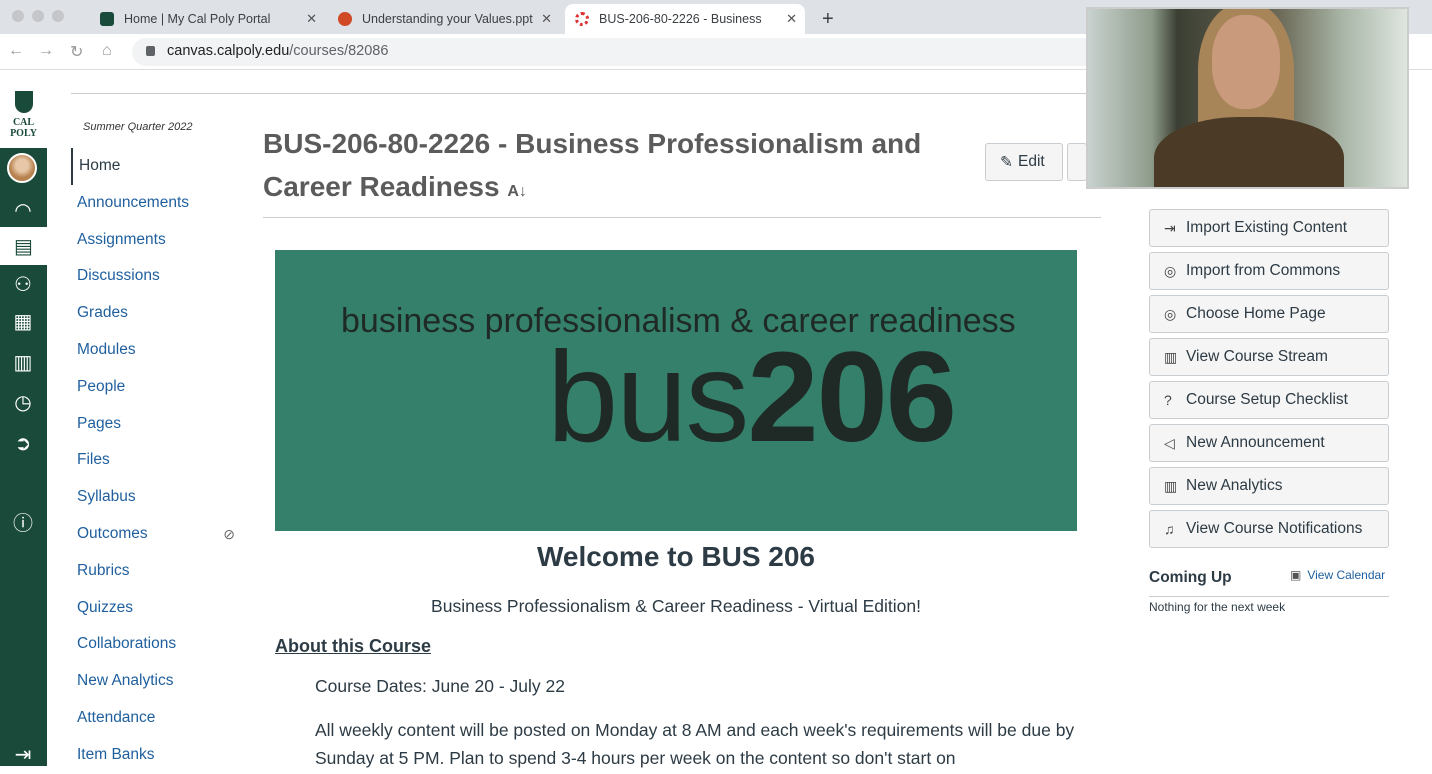 The height and width of the screenshot is (774, 1432). Describe the element at coordinates (1337, 575) in the screenshot. I see `view-calendar-link: ▣ View Calendar` at that location.